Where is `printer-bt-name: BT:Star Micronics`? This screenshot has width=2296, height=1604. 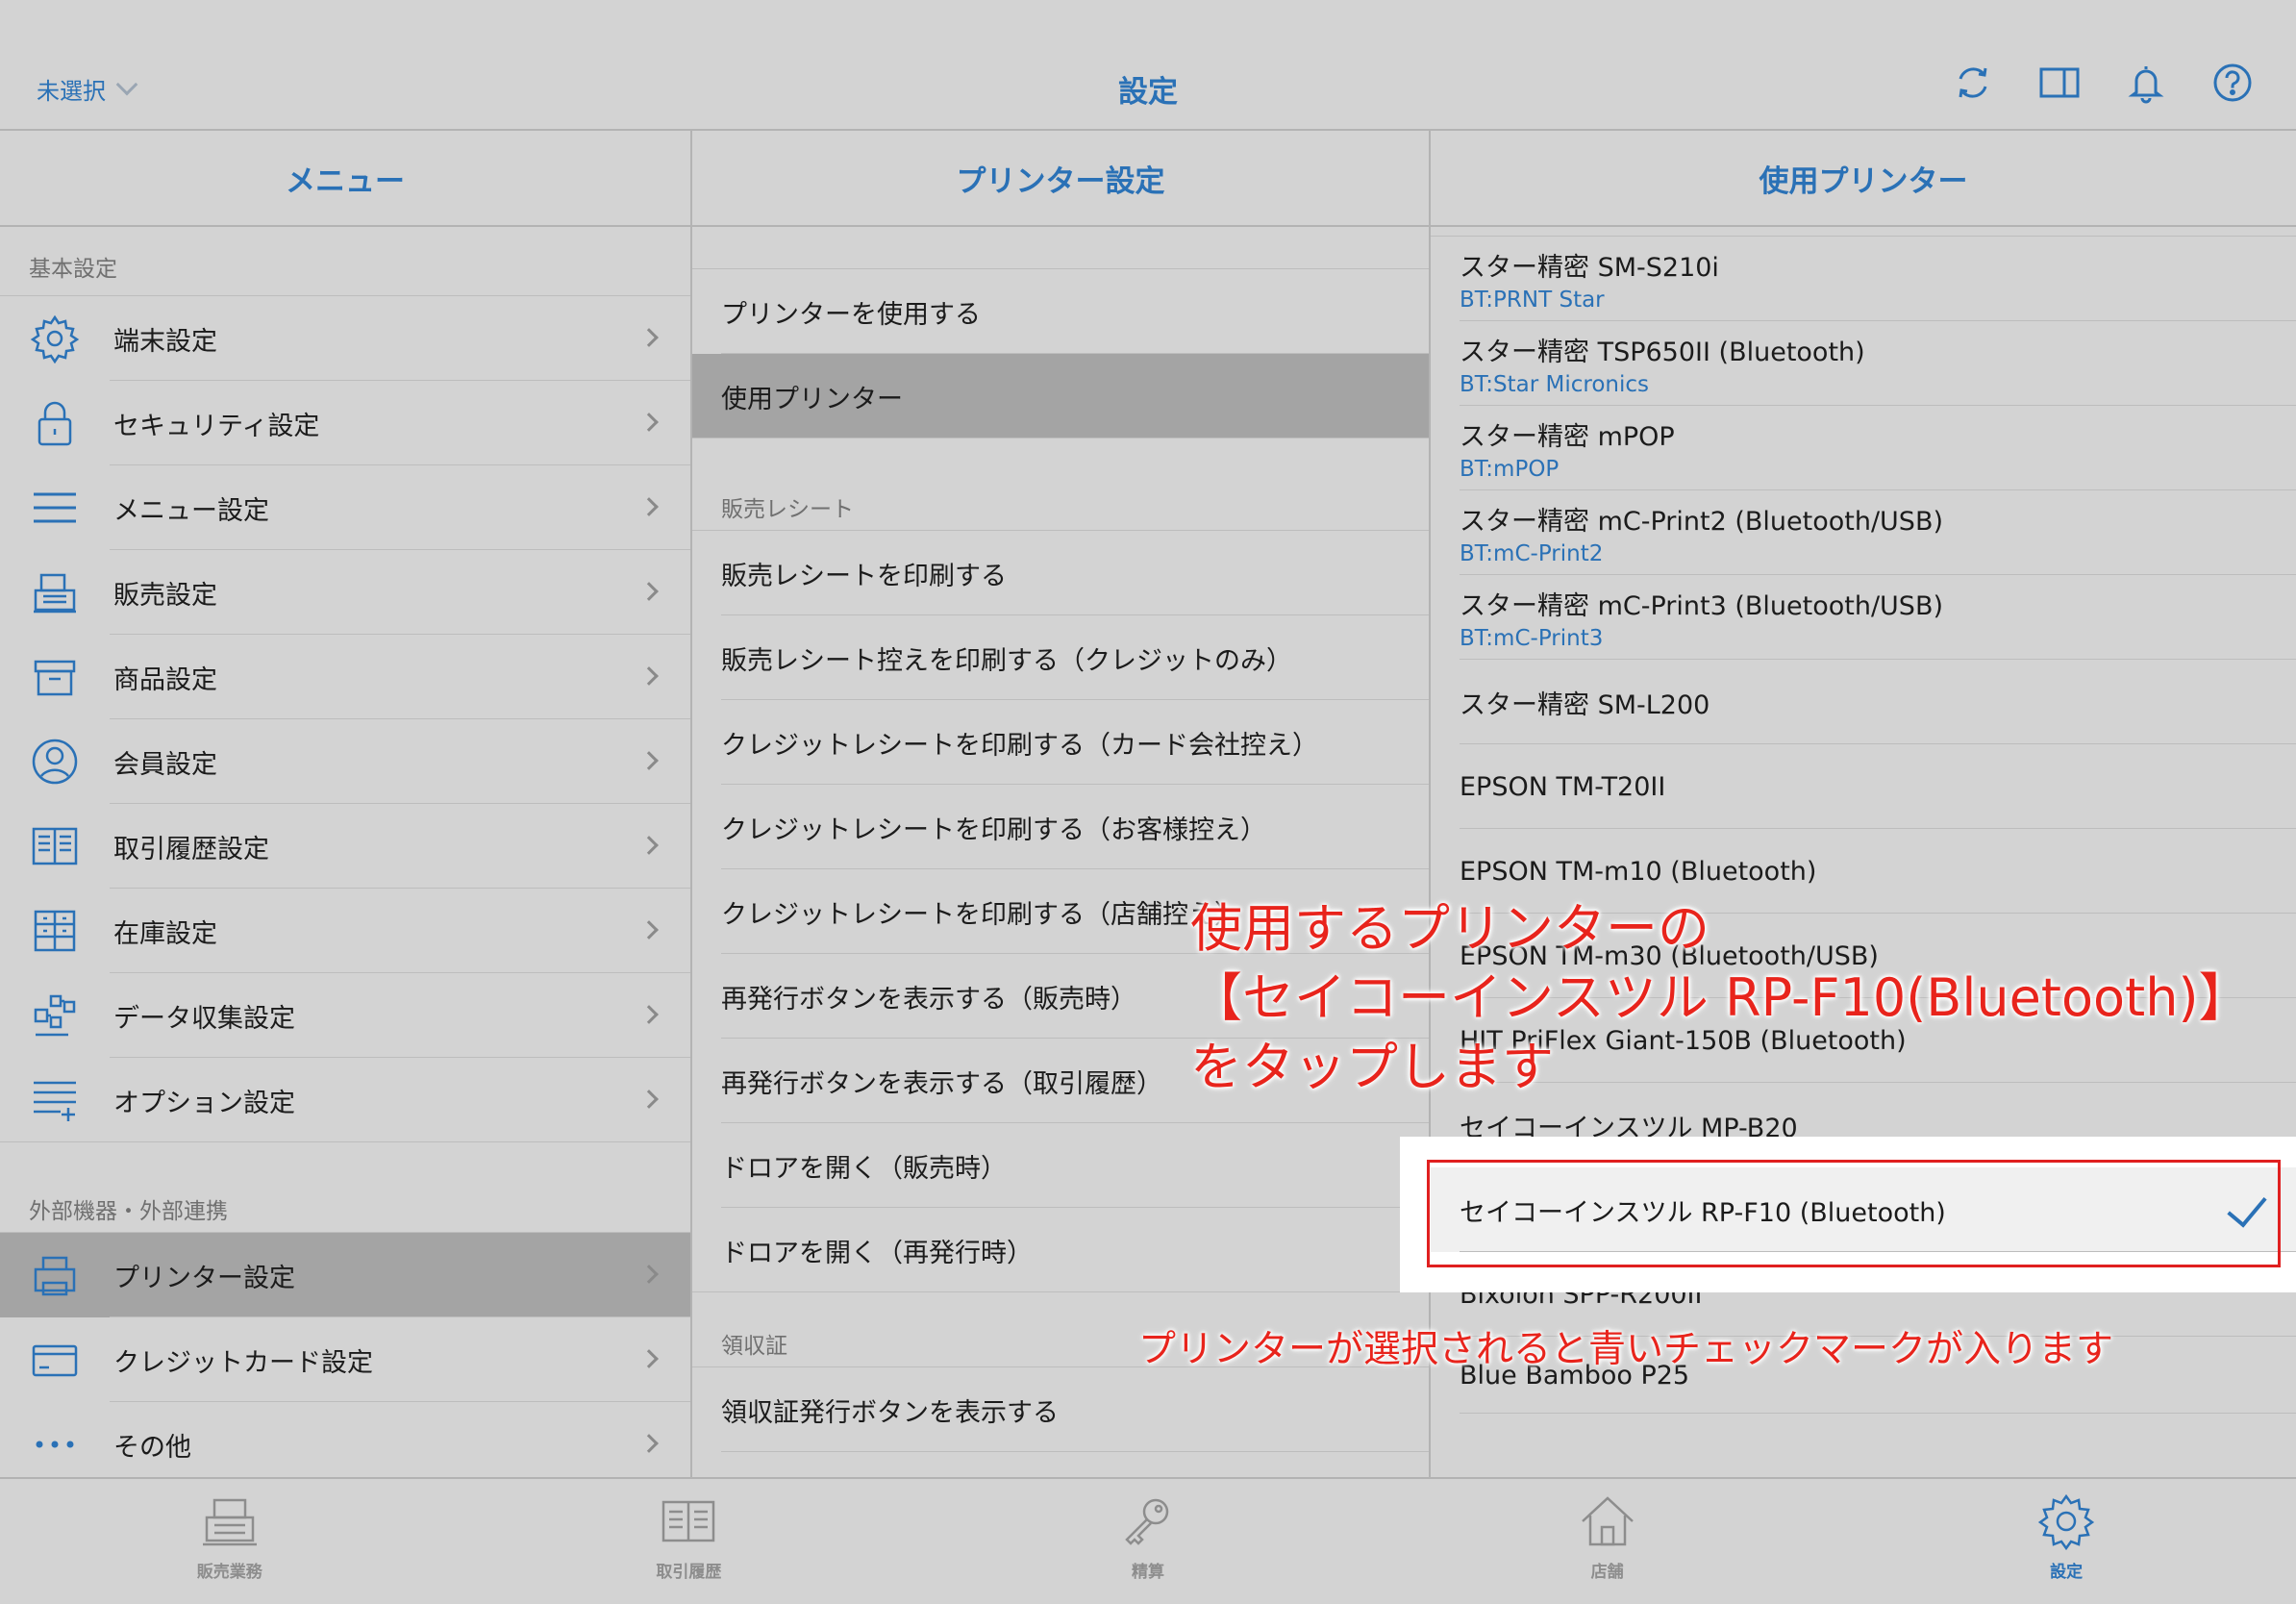
printer-bt-name: BT:Star Micronics is located at coordinates (1555, 384).